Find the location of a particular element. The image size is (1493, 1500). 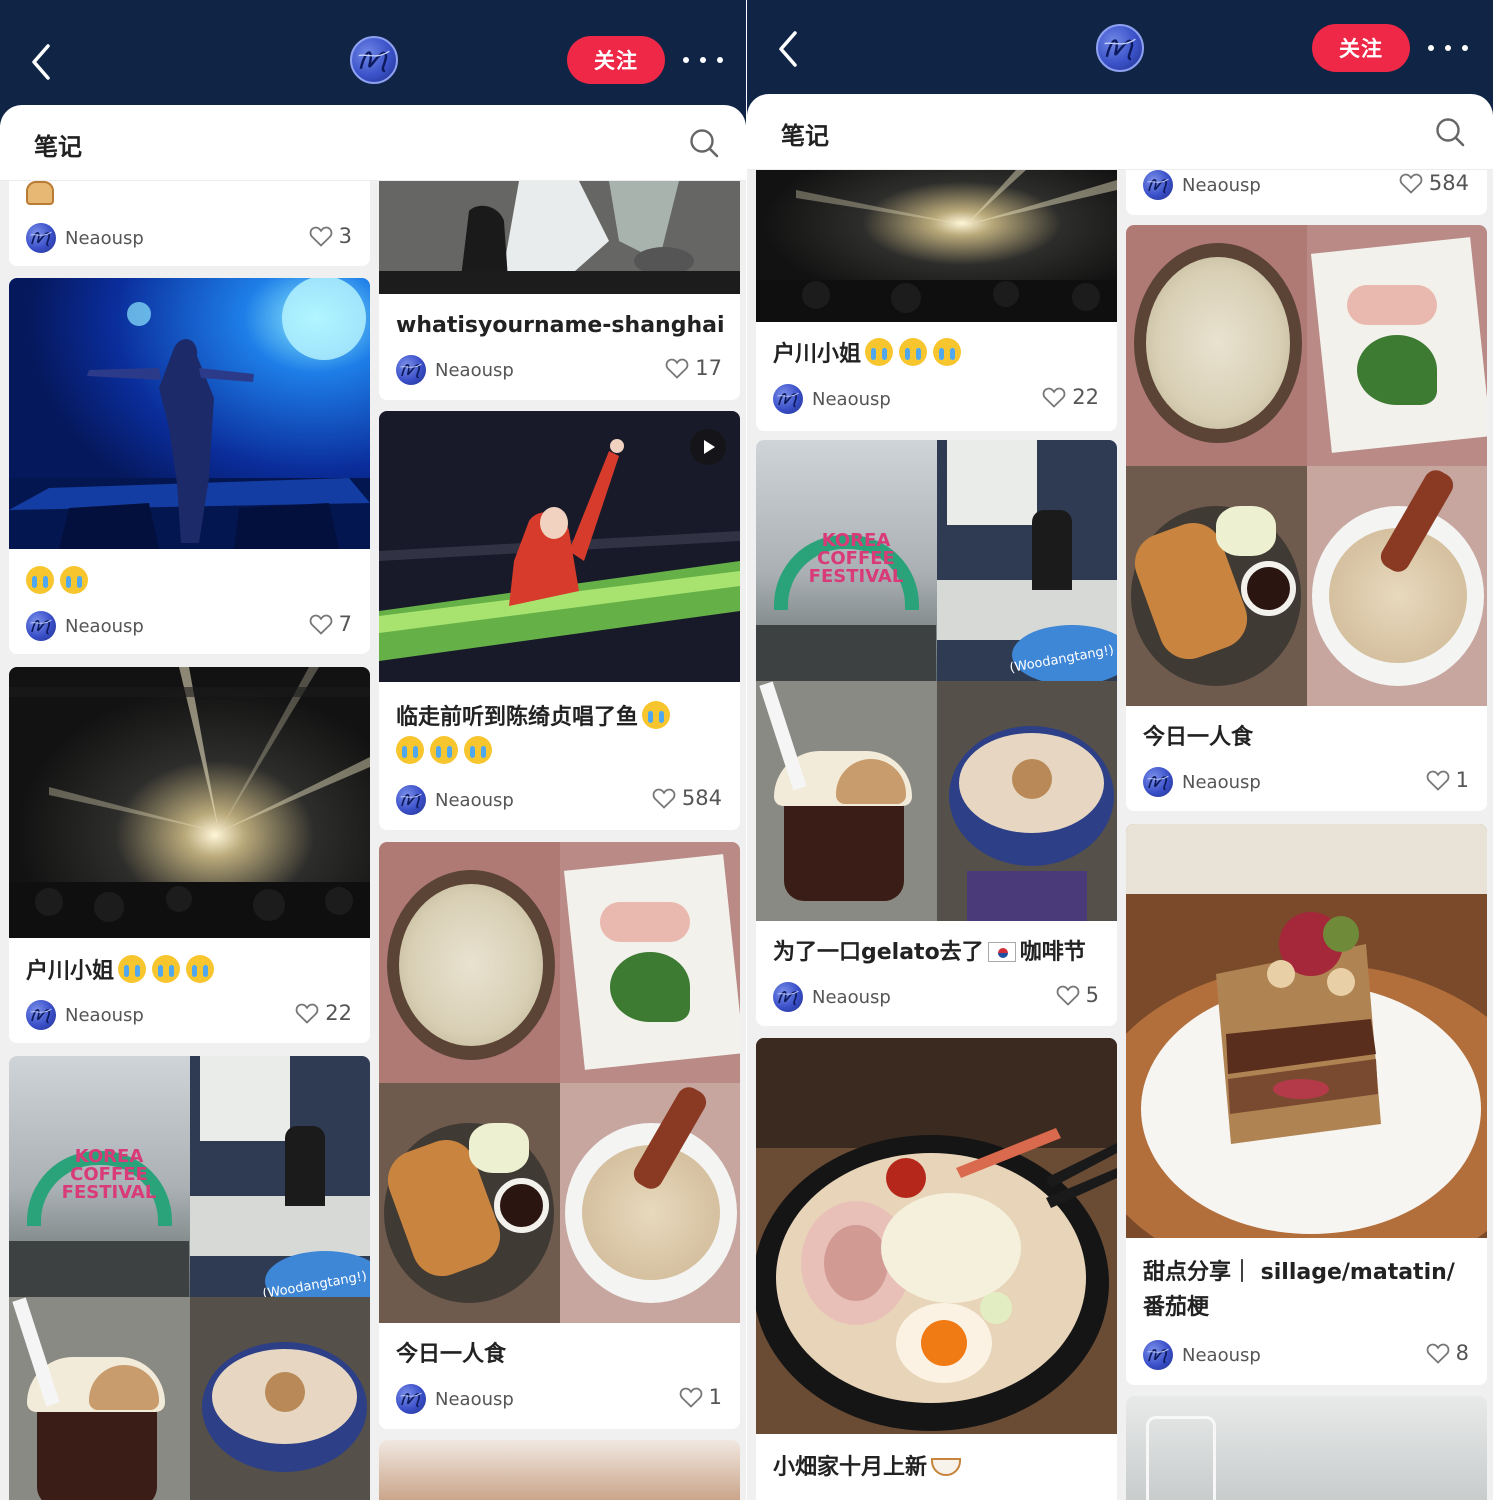

note-card: 小畑家十月上新 is located at coordinates (936, 1269).